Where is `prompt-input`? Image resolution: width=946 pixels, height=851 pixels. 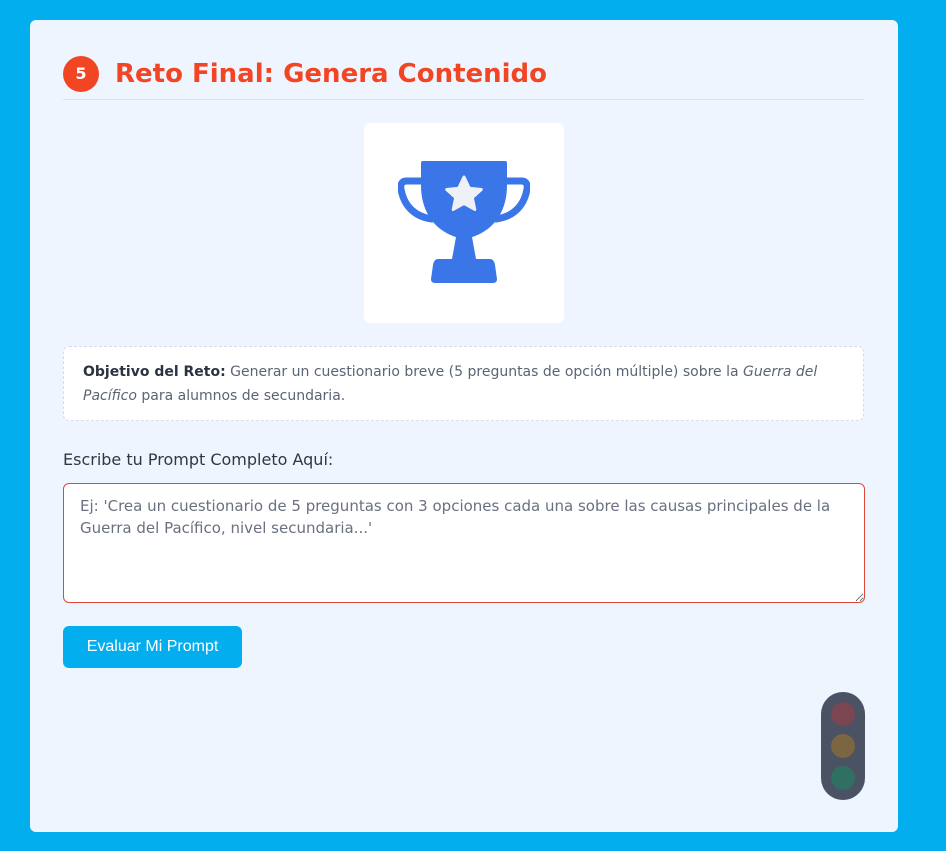
prompt-input is located at coordinates (464, 543).